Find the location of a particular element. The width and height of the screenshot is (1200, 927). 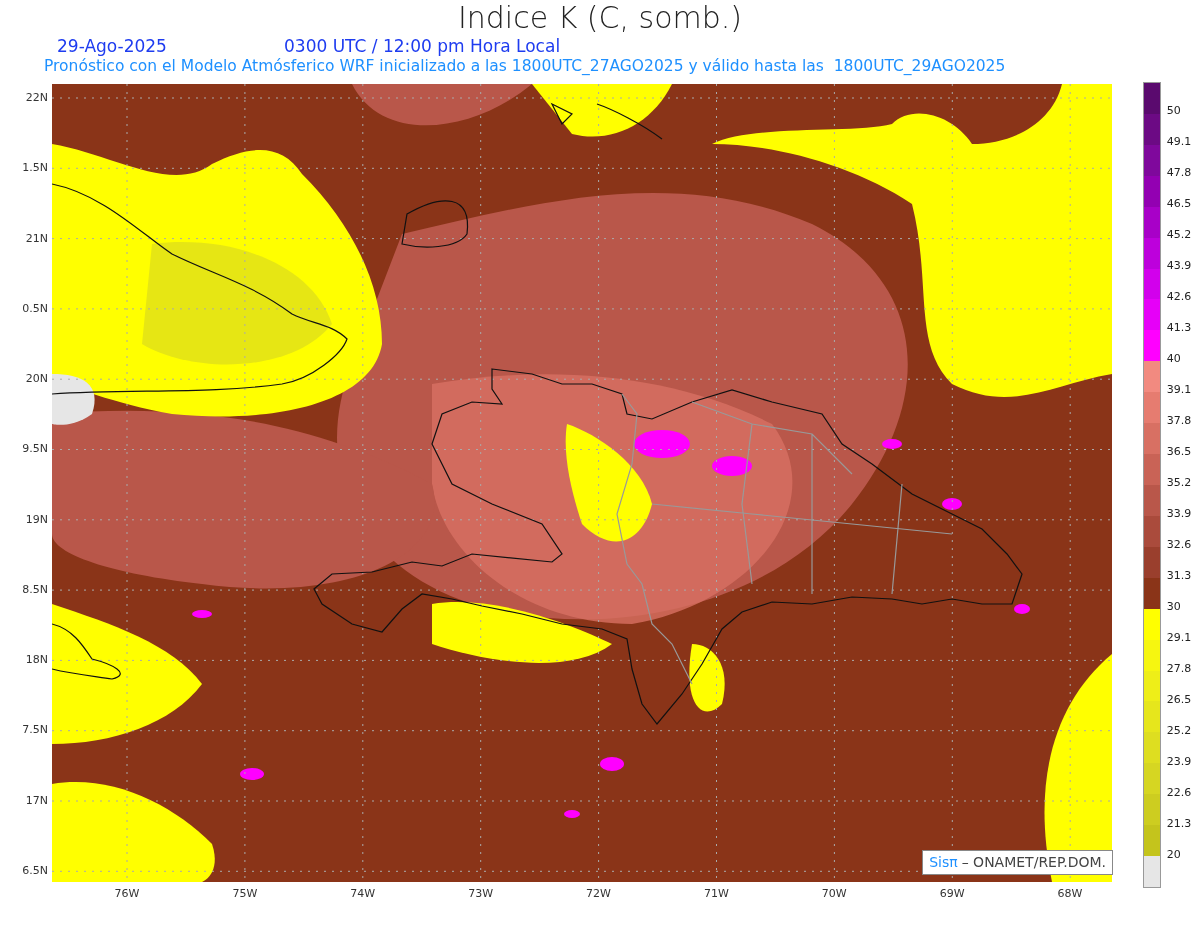

latitude-label: 7.5N is located at coordinates (35, 730).